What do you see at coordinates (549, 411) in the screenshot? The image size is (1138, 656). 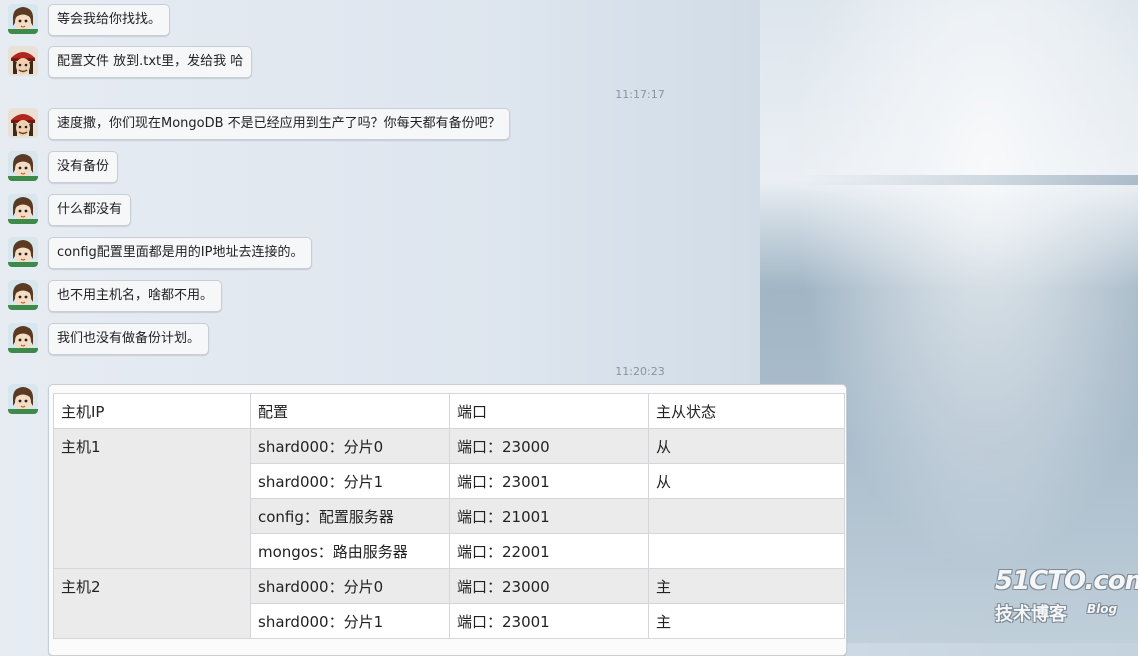 I see `table-header-cell: 端口` at bounding box center [549, 411].